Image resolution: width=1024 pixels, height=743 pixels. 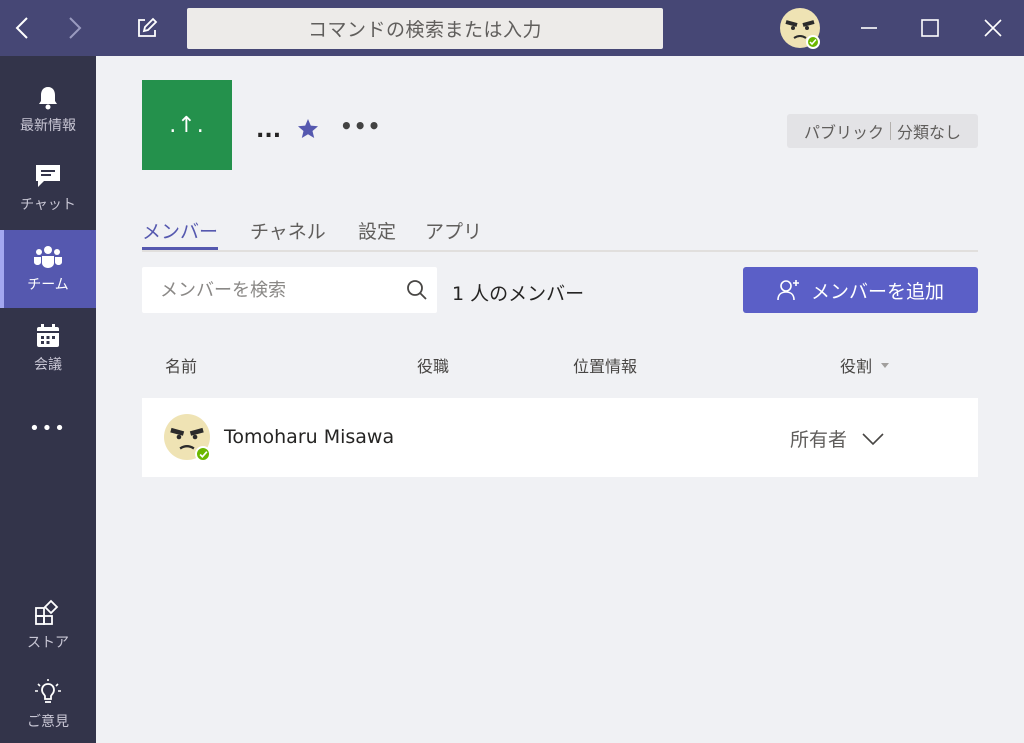 I want to click on forward-button, so click(x=75, y=28).